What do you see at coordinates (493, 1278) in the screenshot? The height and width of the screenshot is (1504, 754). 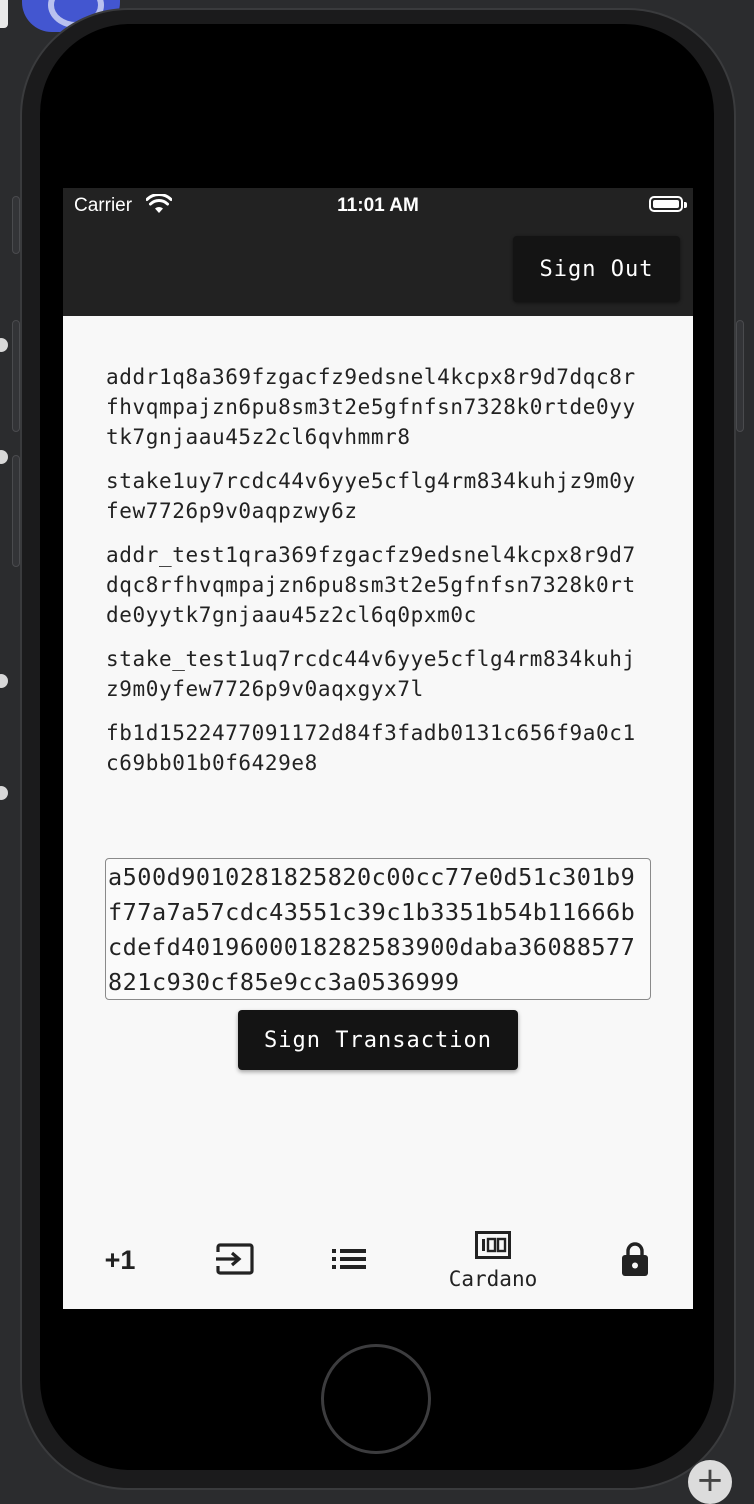 I see `nav-label-cardano: Cardano` at bounding box center [493, 1278].